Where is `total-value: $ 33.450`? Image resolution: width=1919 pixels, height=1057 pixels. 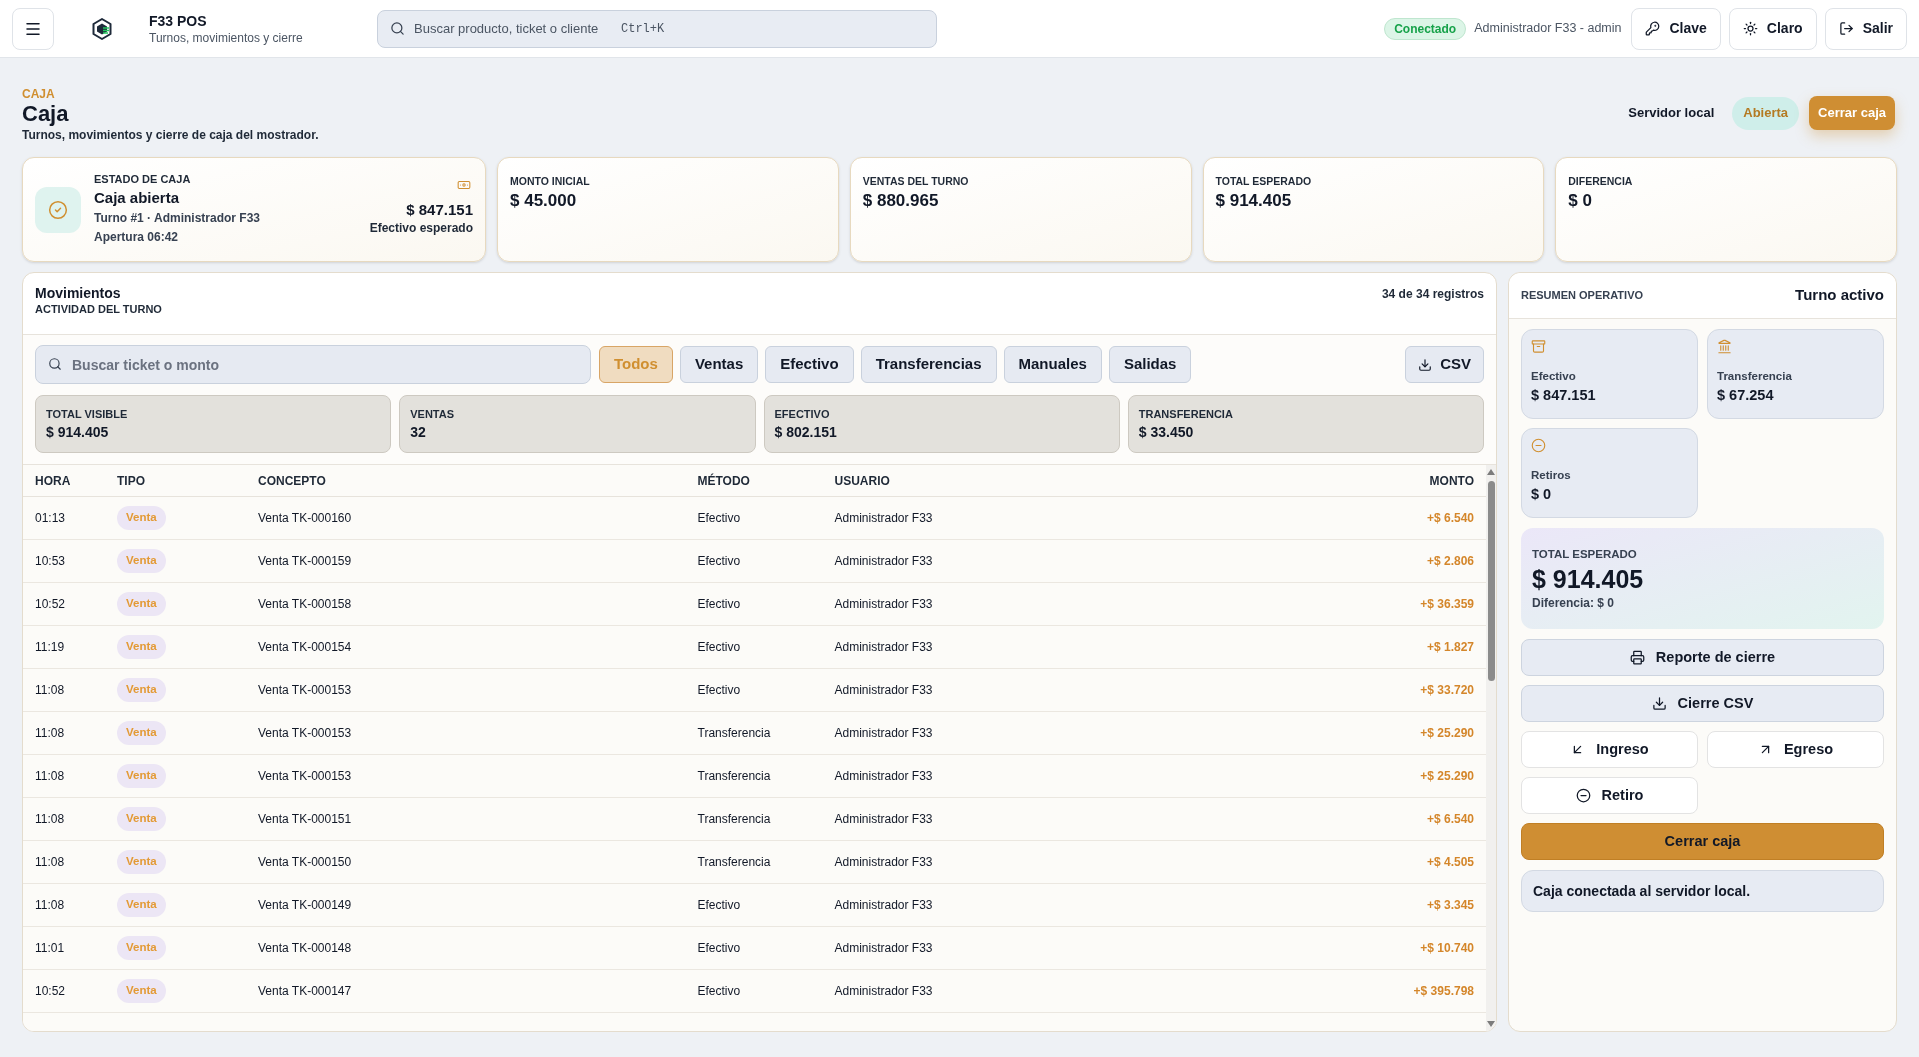
total-value: $ 33.450 is located at coordinates (1166, 432).